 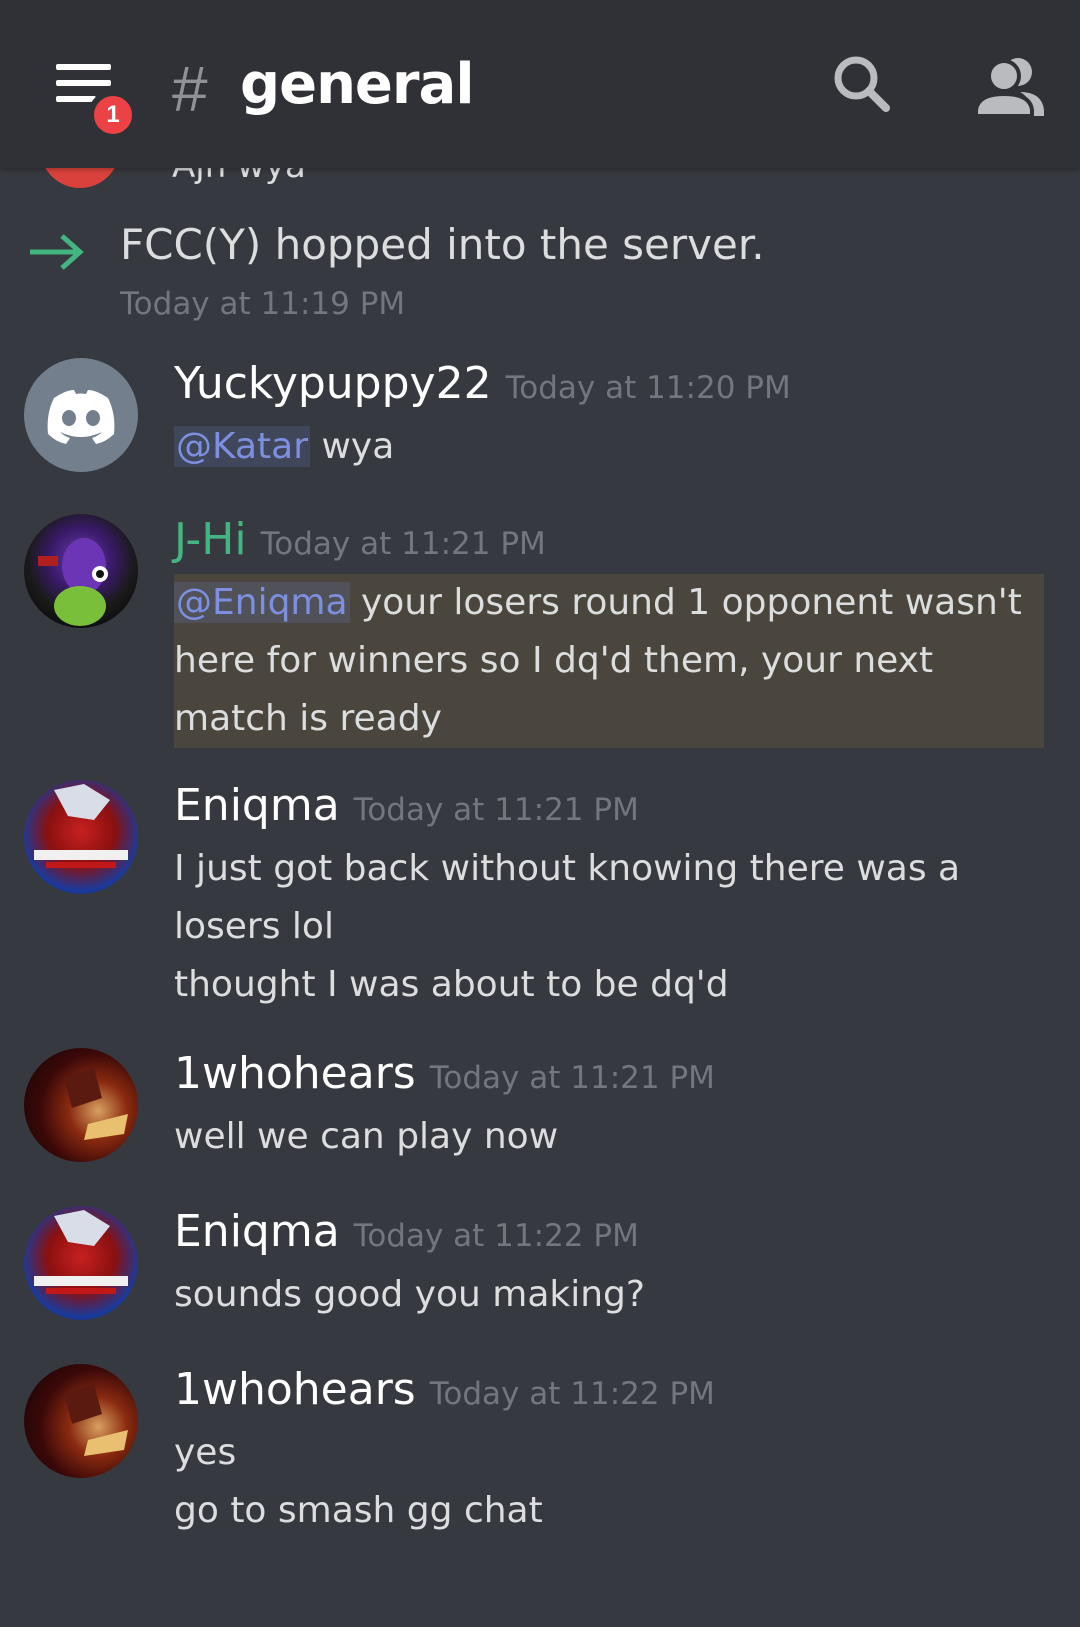 I want to click on members-icon, so click(x=1009, y=88).